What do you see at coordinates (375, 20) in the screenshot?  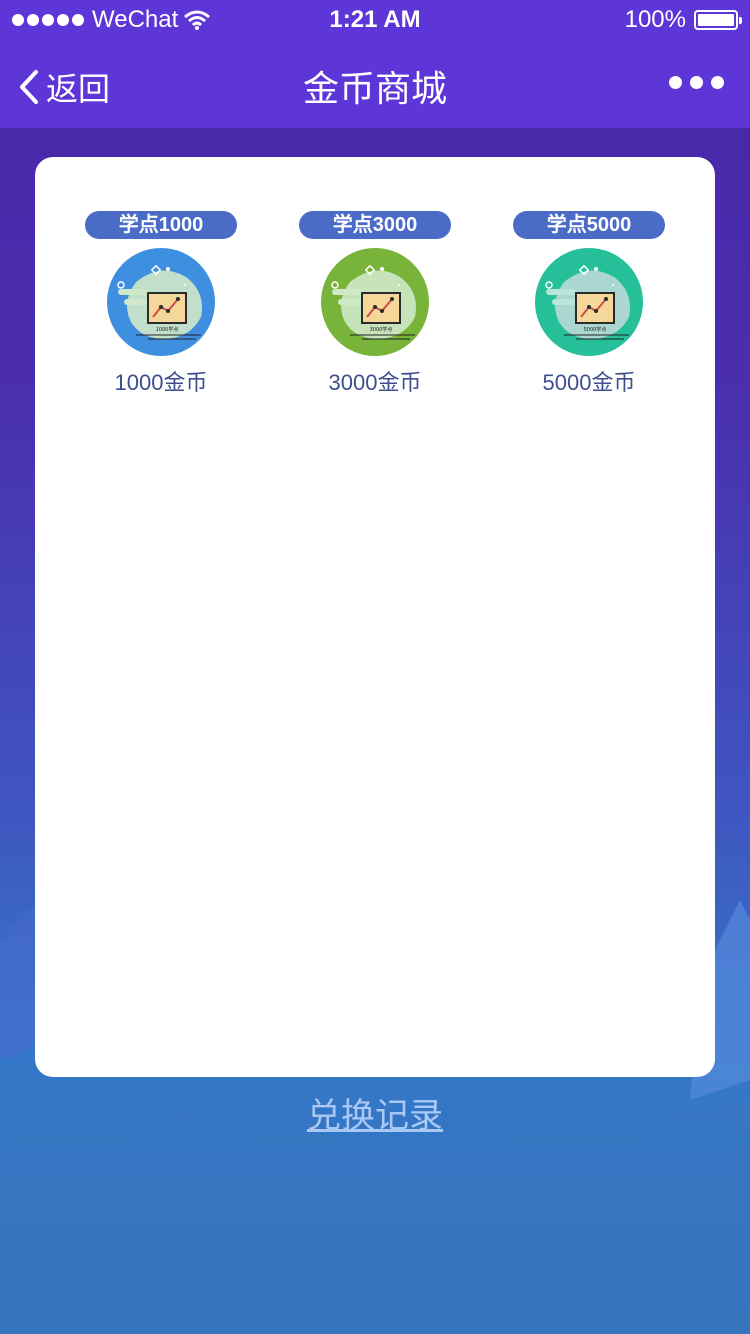 I see `status-bar: WeChat 1:21 AM 100%` at bounding box center [375, 20].